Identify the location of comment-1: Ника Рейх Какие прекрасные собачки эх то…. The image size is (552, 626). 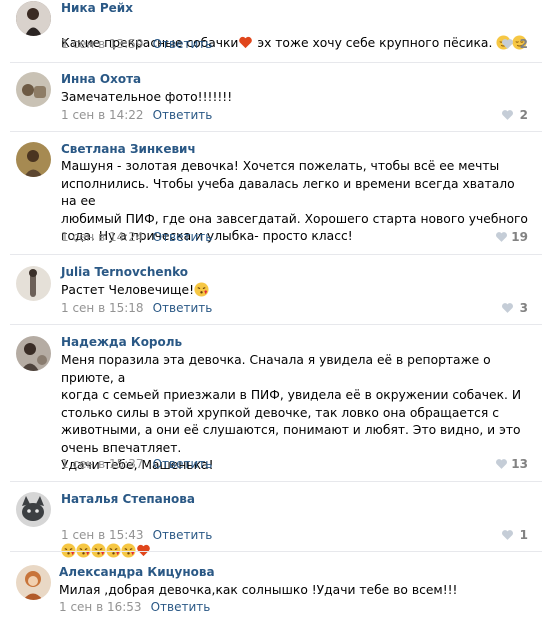
(276, 31).